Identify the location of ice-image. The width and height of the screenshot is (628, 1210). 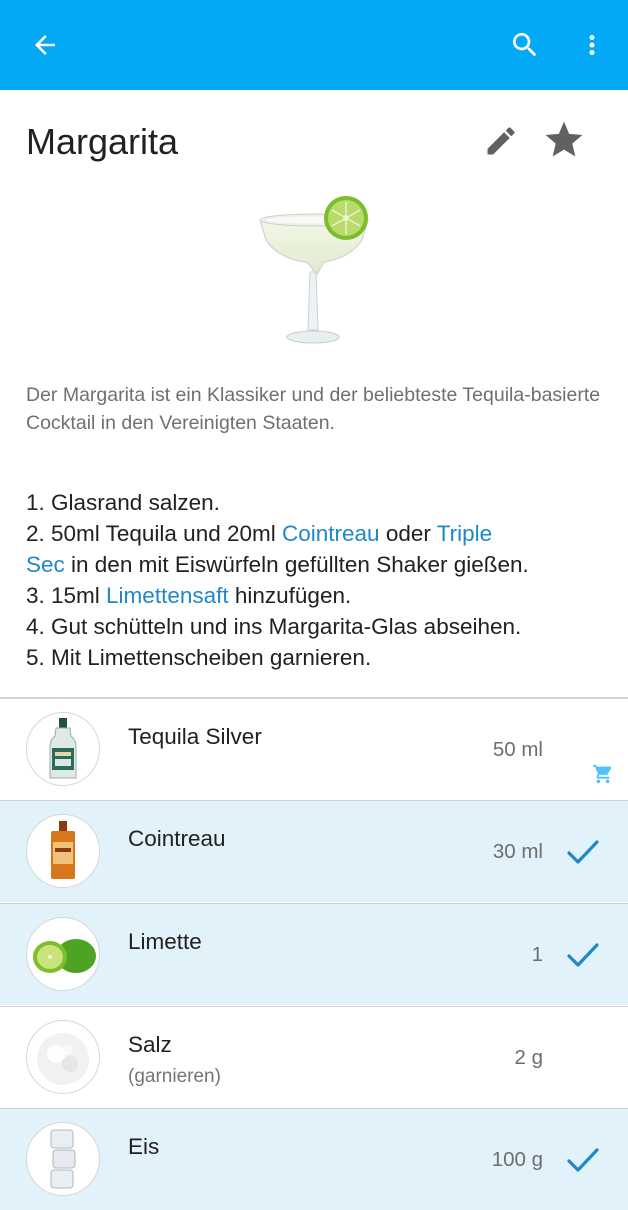
(63, 1159).